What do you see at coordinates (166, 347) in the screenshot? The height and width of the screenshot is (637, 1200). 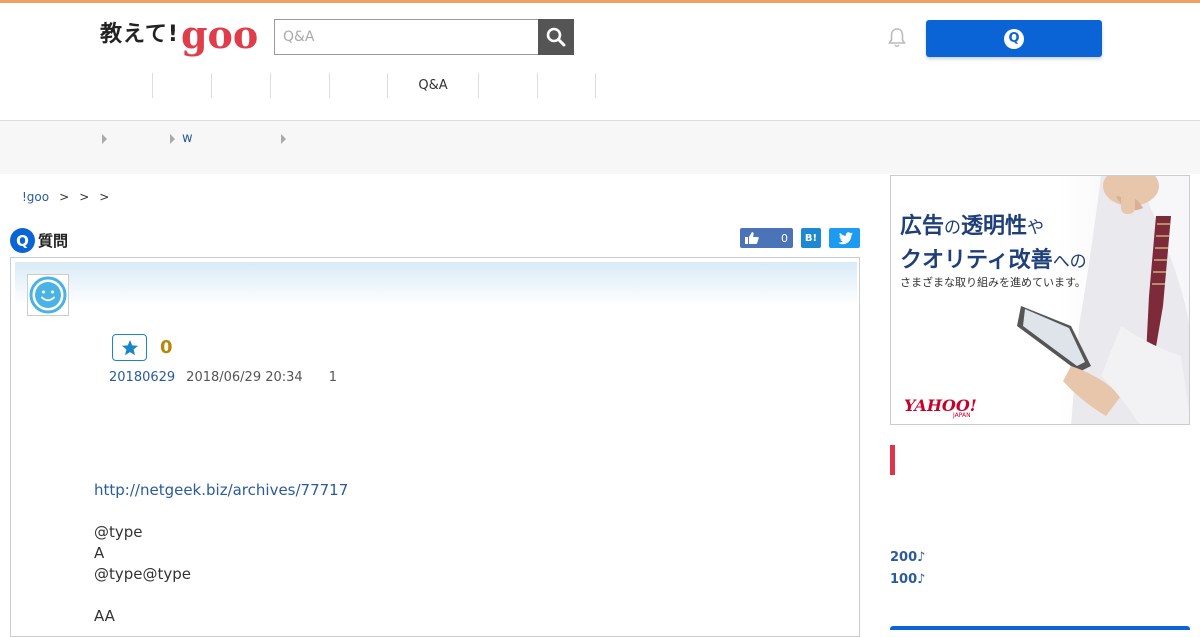 I see `favorite-count: 0` at bounding box center [166, 347].